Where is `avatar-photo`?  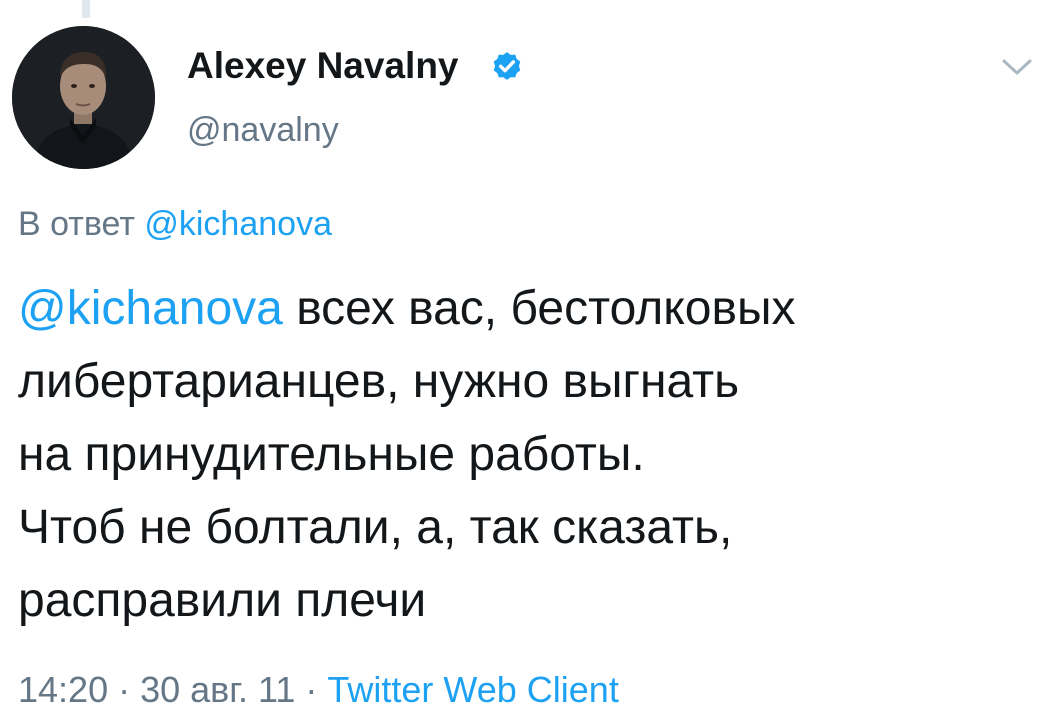 avatar-photo is located at coordinates (83, 97).